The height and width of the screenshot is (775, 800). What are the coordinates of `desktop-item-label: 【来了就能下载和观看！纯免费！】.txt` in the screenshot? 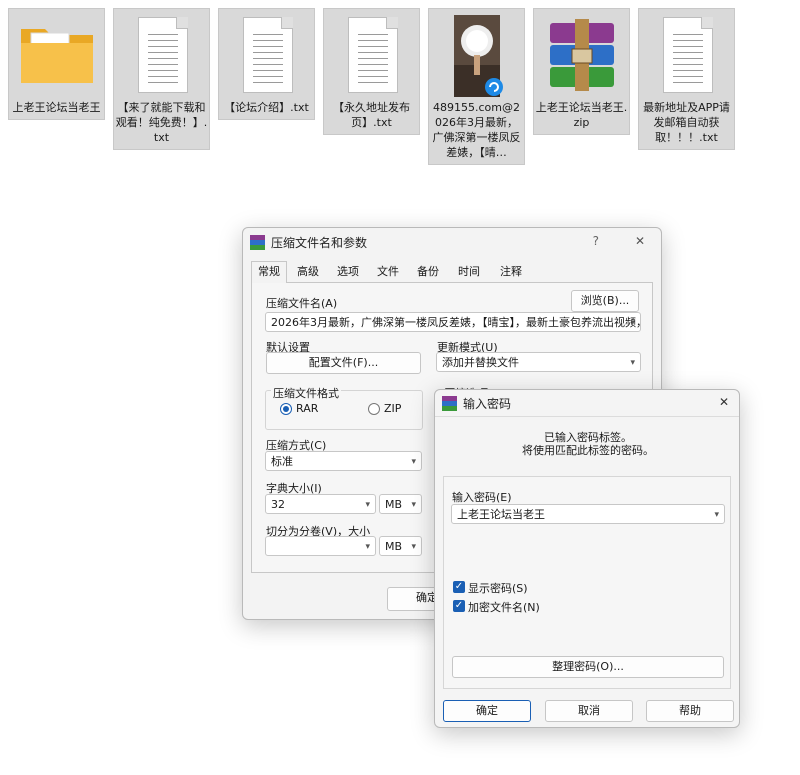 It's located at (161, 122).